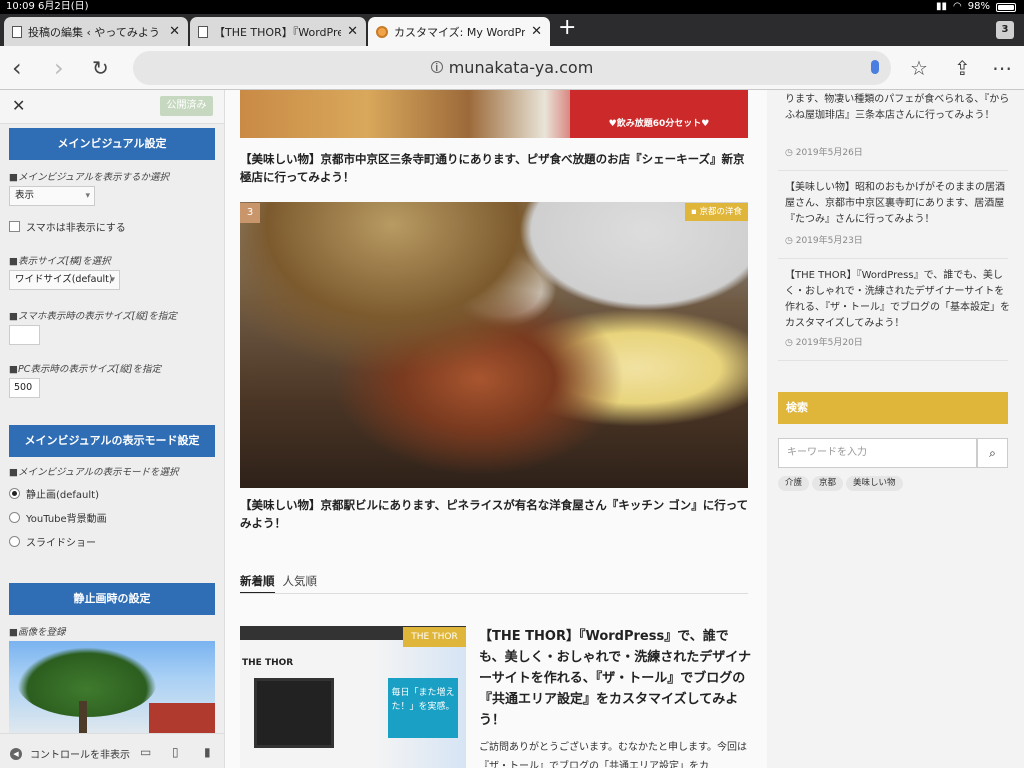 The width and height of the screenshot is (1024, 768). I want to click on tab-newest: 新着順, so click(257, 584).